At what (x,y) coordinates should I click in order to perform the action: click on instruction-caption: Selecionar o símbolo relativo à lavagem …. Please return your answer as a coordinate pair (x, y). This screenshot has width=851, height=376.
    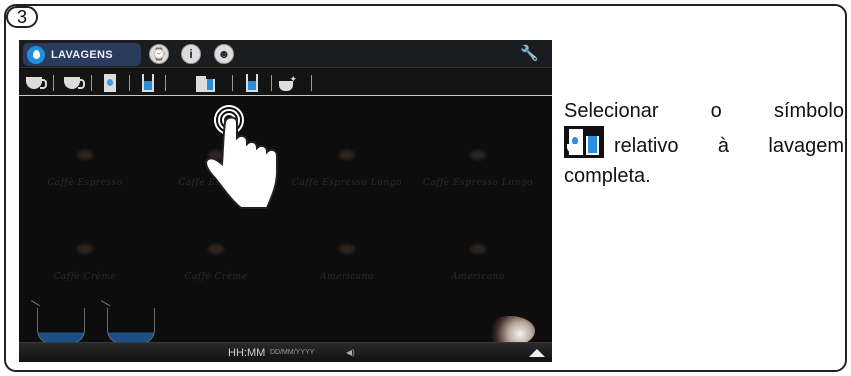
    Looking at the image, I should click on (704, 143).